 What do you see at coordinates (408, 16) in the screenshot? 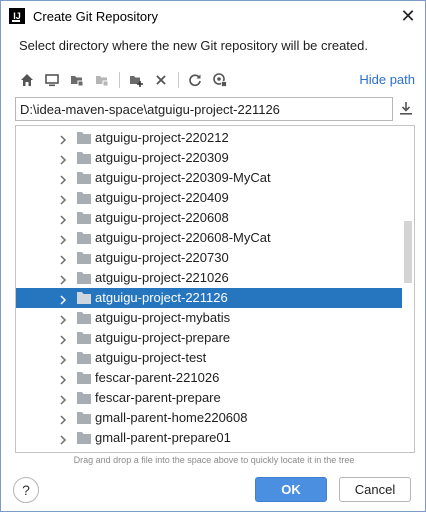
I see `close-button: ✕` at bounding box center [408, 16].